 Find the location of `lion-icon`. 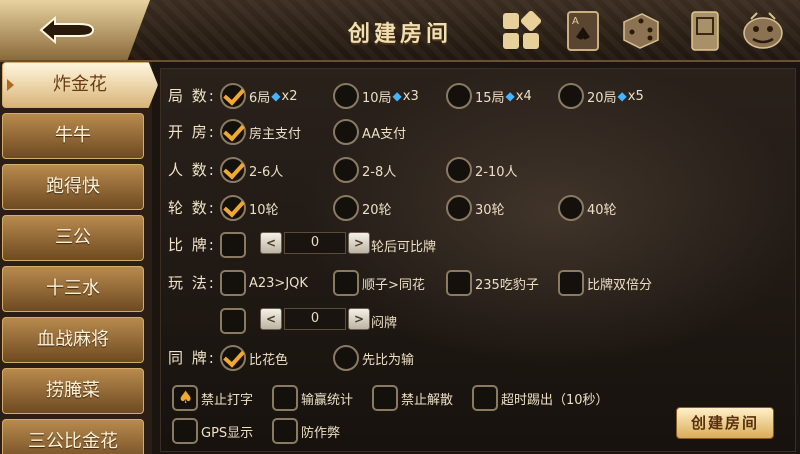

lion-icon is located at coordinates (763, 31).